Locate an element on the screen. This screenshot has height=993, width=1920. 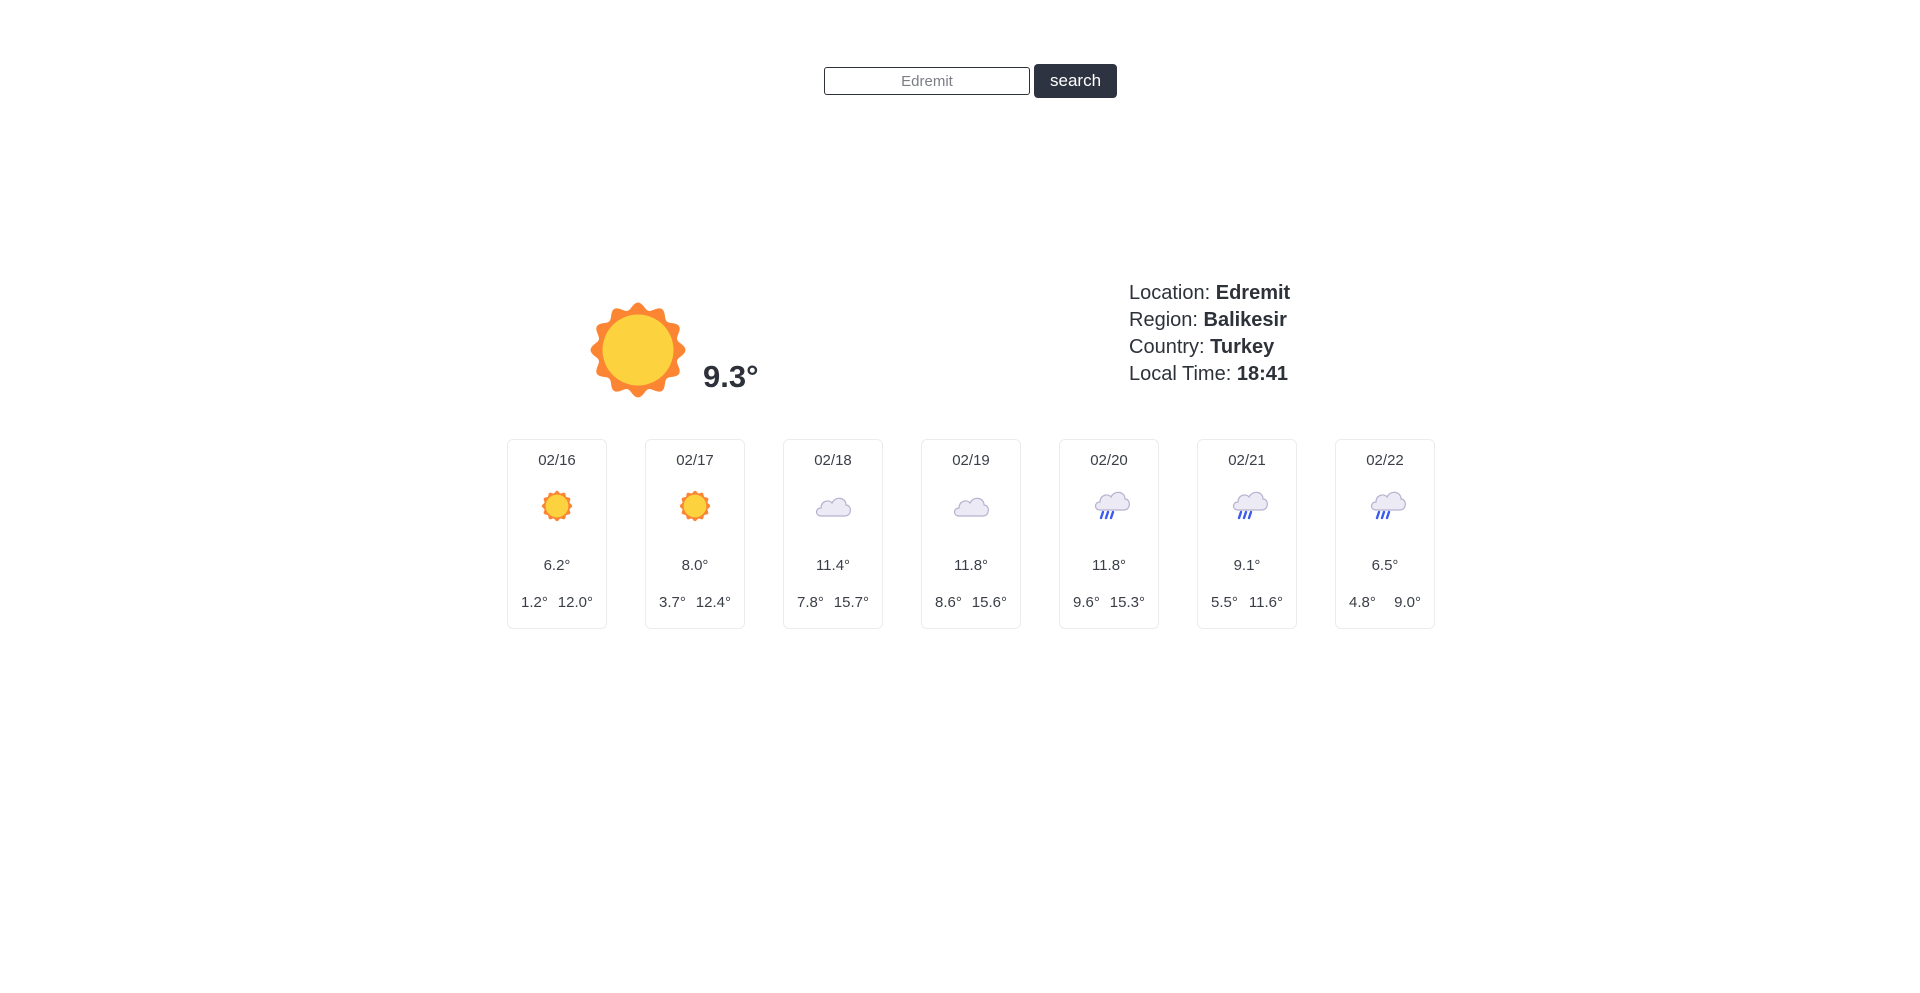
forecast-day-card: 02/16 6.2° 1.2° 12.0° is located at coordinates (557, 534).